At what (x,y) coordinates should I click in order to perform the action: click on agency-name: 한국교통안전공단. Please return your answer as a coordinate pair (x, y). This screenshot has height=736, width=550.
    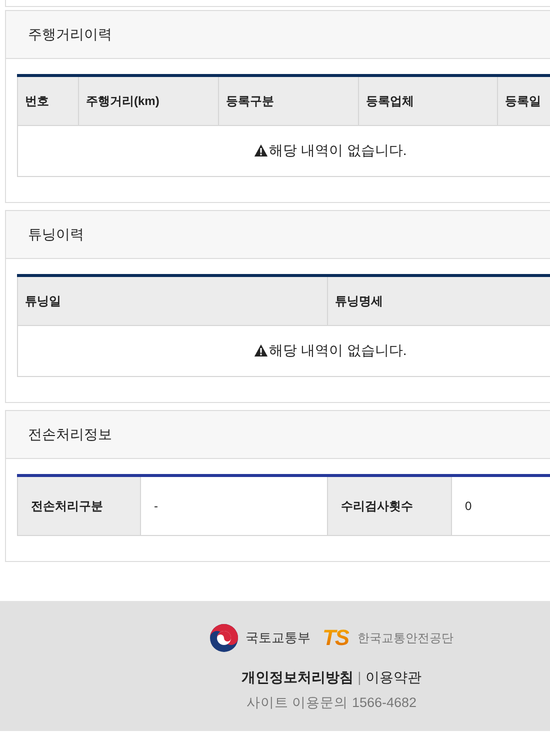
    Looking at the image, I should click on (406, 638).